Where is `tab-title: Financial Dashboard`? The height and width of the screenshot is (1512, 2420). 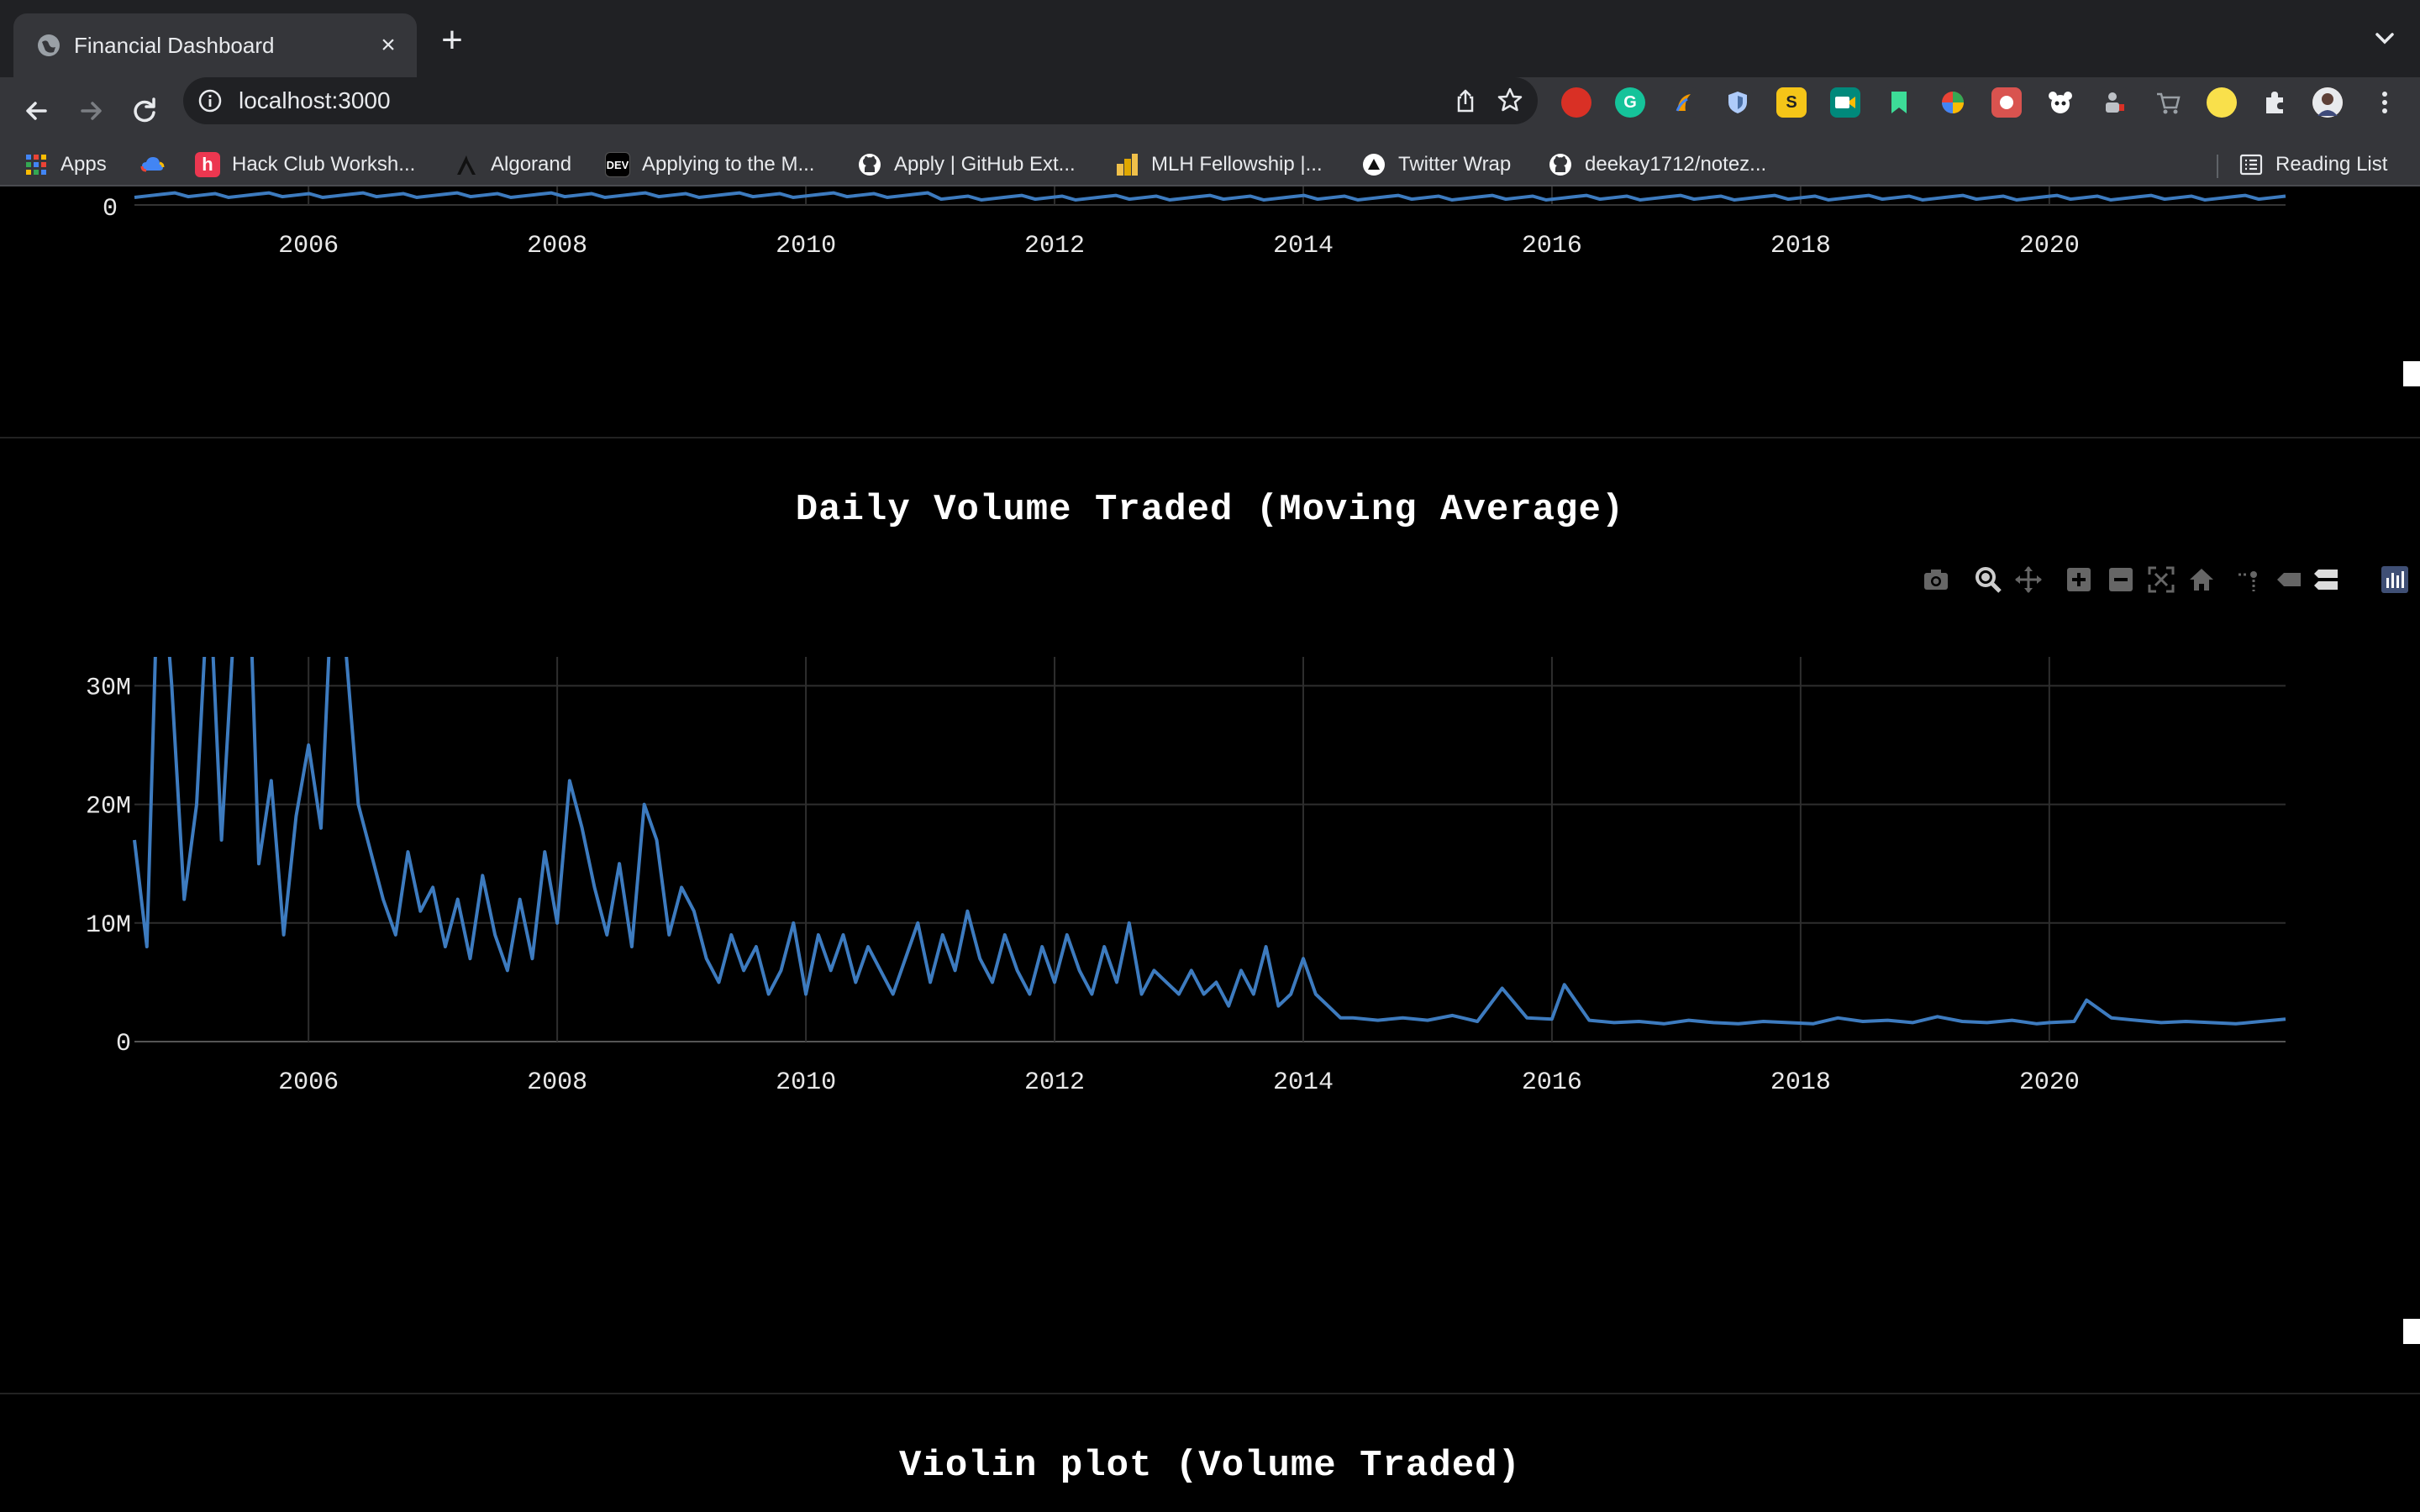
tab-title: Financial Dashboard is located at coordinates (174, 45).